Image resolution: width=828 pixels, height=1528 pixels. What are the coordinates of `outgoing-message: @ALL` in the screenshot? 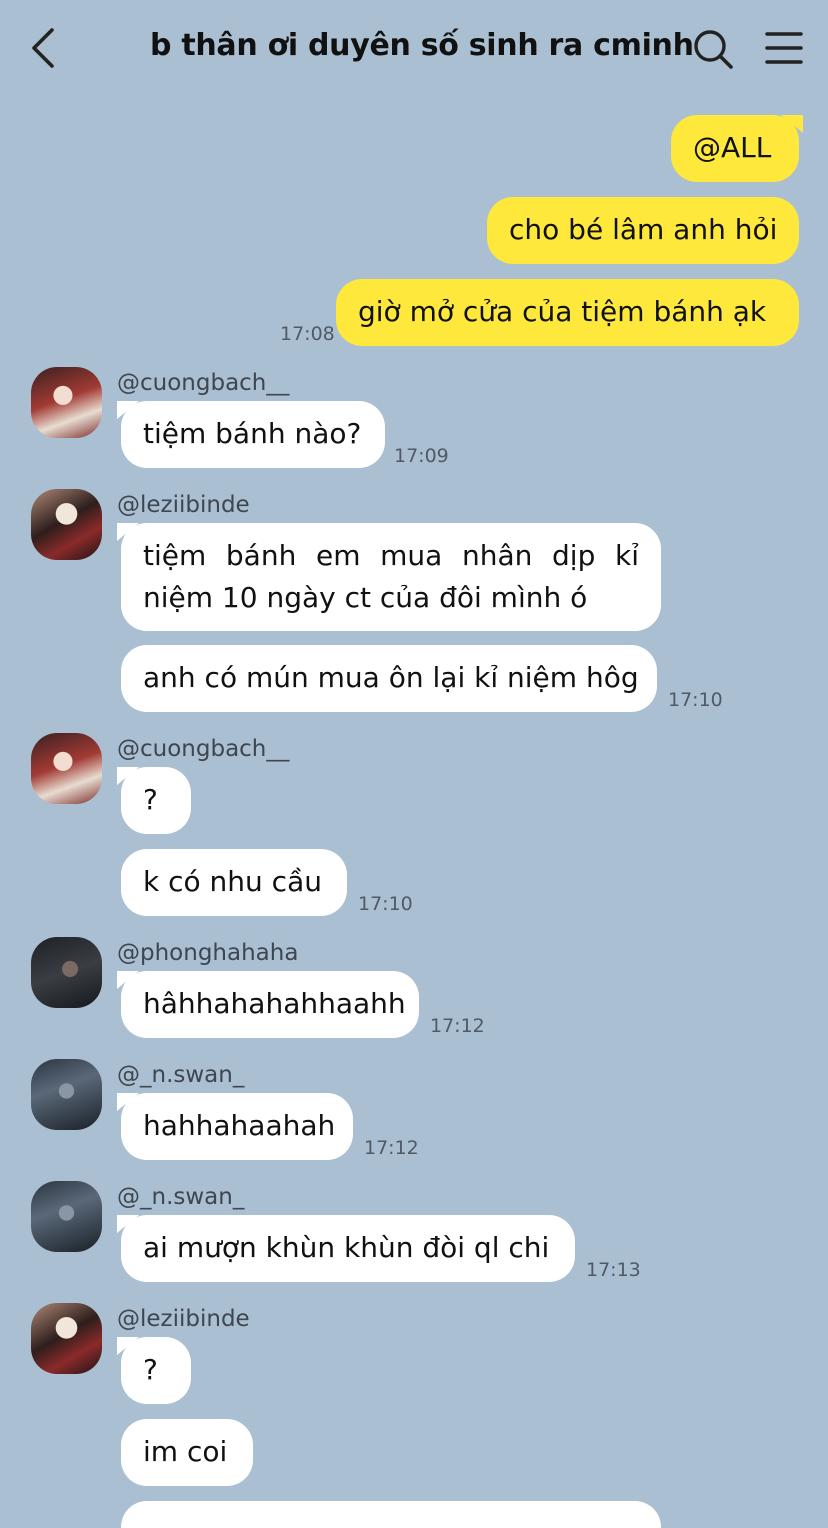 It's located at (737, 148).